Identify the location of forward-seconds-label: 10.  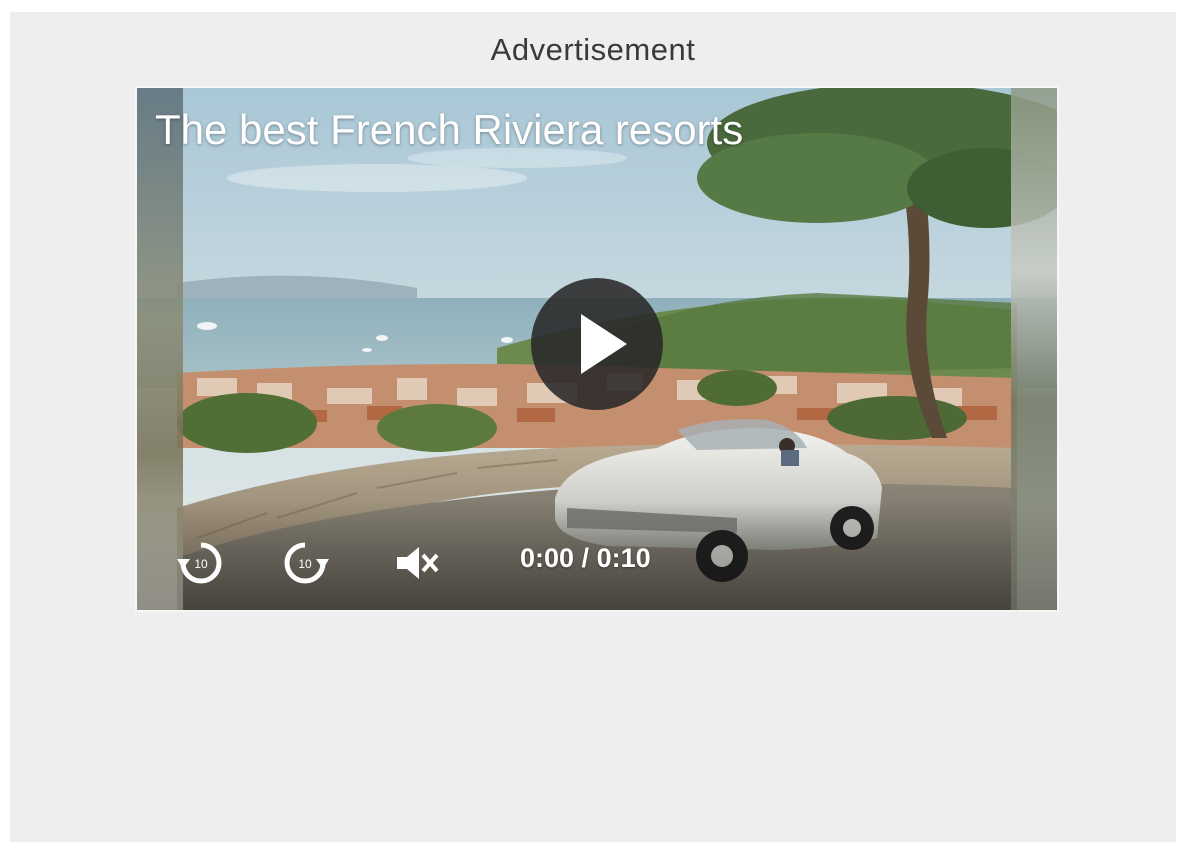
(305, 564).